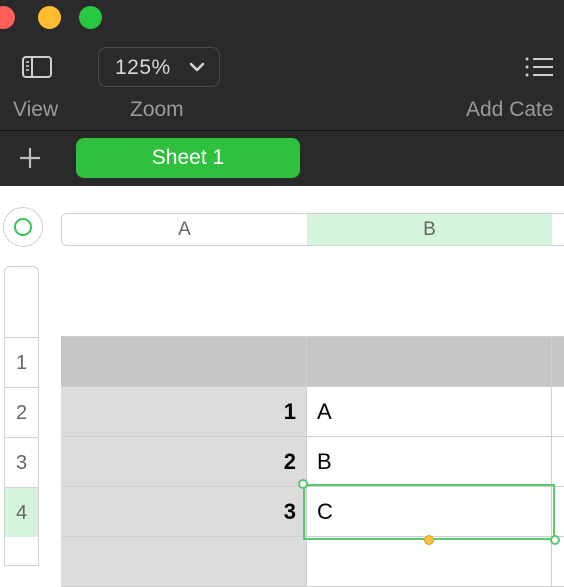  Describe the element at coordinates (7, 17) in the screenshot. I see `close-window-button` at that location.